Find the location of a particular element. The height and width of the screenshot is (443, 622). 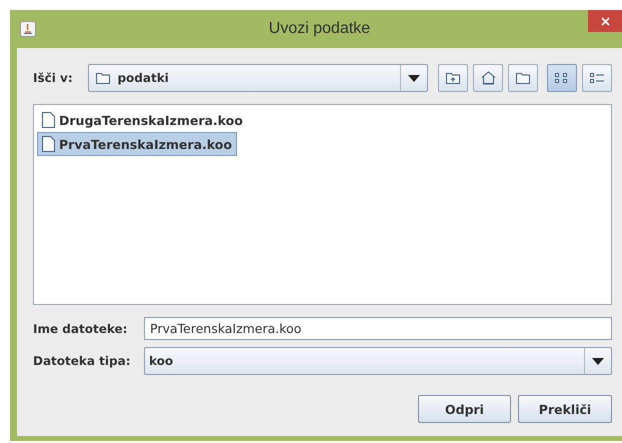

file-name-label: Ime datoteke: is located at coordinates (80, 329).